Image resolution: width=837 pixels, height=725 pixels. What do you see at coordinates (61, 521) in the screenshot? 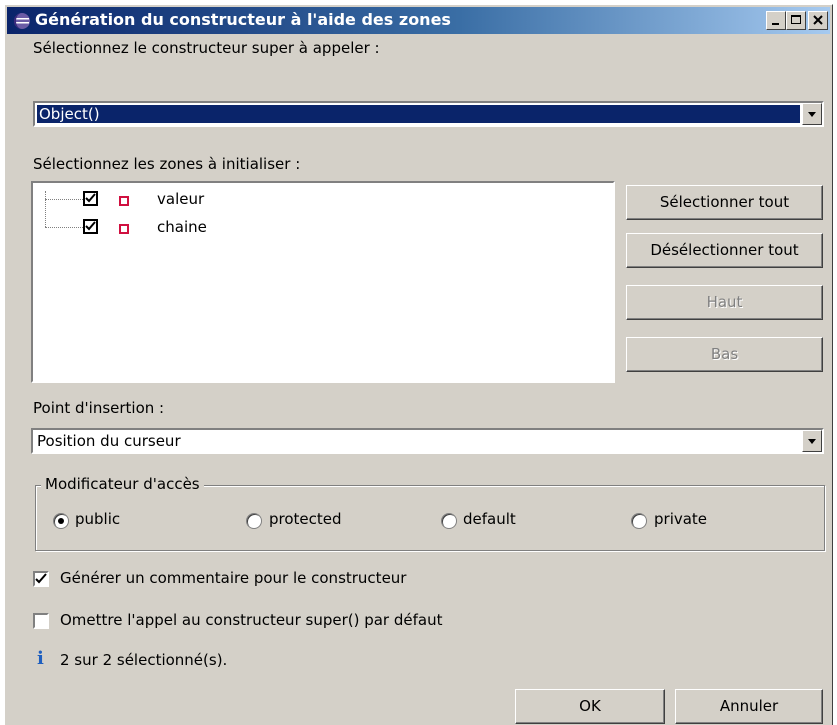
I see `radio-public` at bounding box center [61, 521].